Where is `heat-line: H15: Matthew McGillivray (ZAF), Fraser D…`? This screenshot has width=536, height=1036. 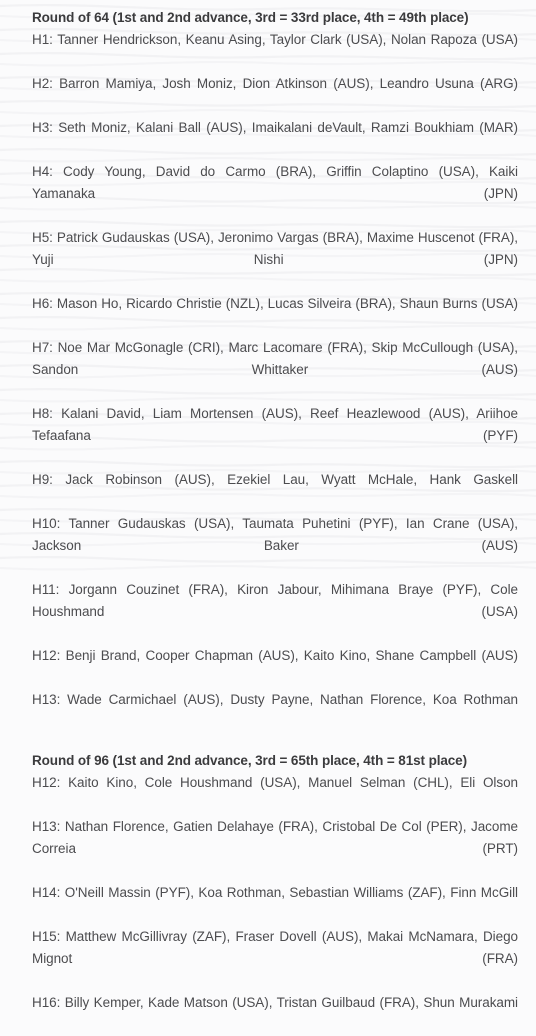 heat-line: H15: Matthew McGillivray (ZAF), Fraser D… is located at coordinates (275, 947).